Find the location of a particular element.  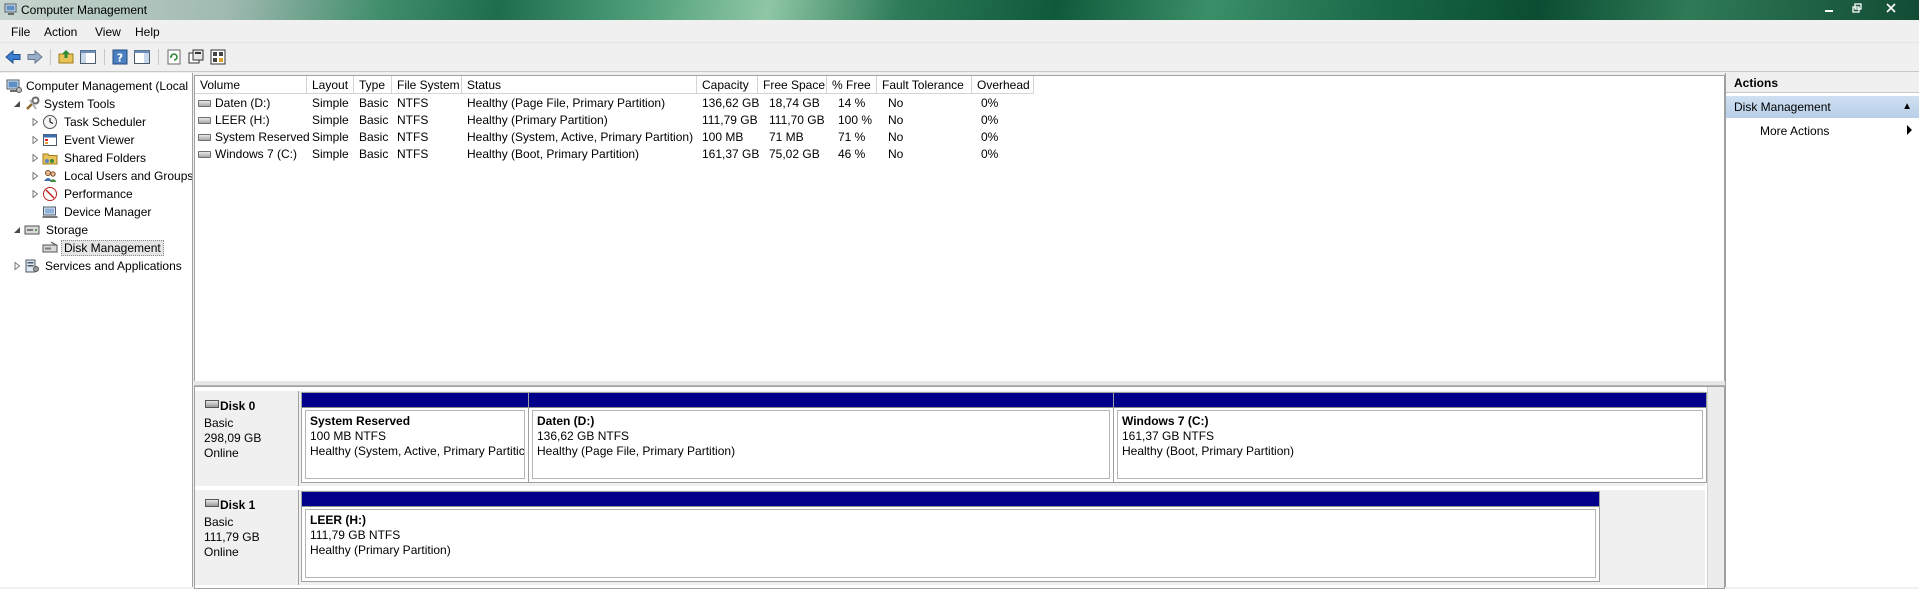

cell-type: Basic is located at coordinates (374, 154).